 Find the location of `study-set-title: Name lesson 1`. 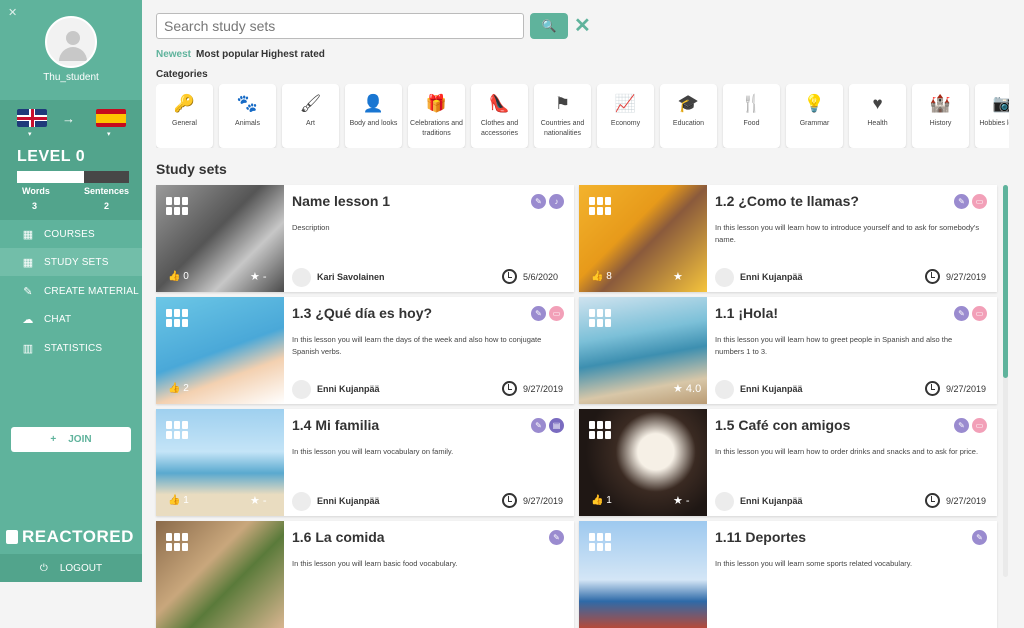

study-set-title: Name lesson 1 is located at coordinates (341, 201).